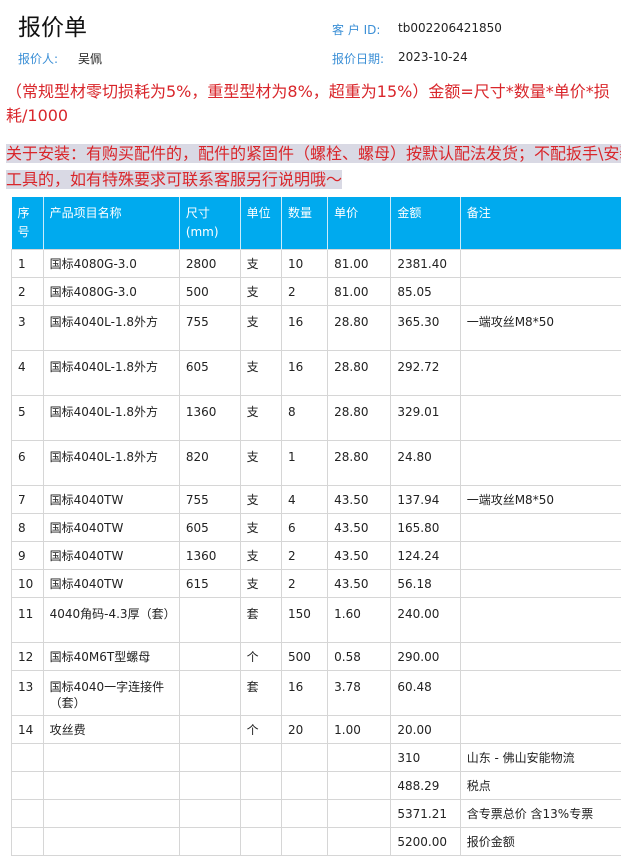 This screenshot has height=856, width=621. I want to click on cell-amount: 329.01, so click(425, 418).